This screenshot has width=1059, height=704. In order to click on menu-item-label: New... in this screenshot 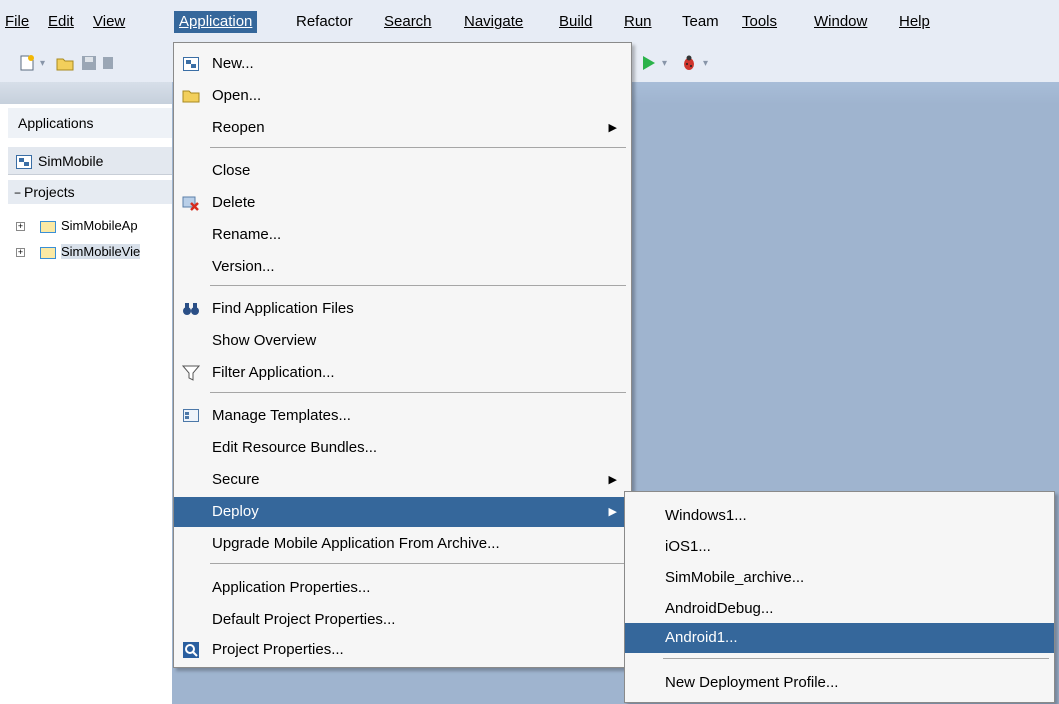, I will do `click(233, 63)`.